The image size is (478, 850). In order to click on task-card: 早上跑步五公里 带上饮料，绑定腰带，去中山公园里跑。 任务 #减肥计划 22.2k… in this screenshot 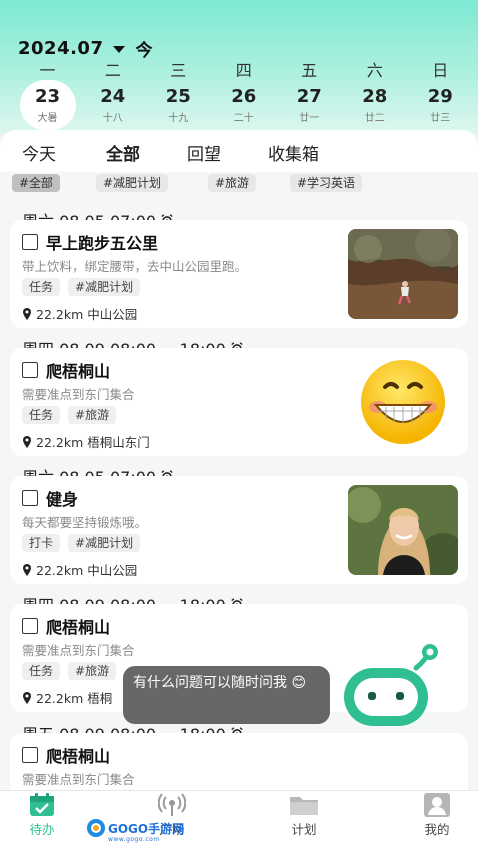, I will do `click(239, 274)`.